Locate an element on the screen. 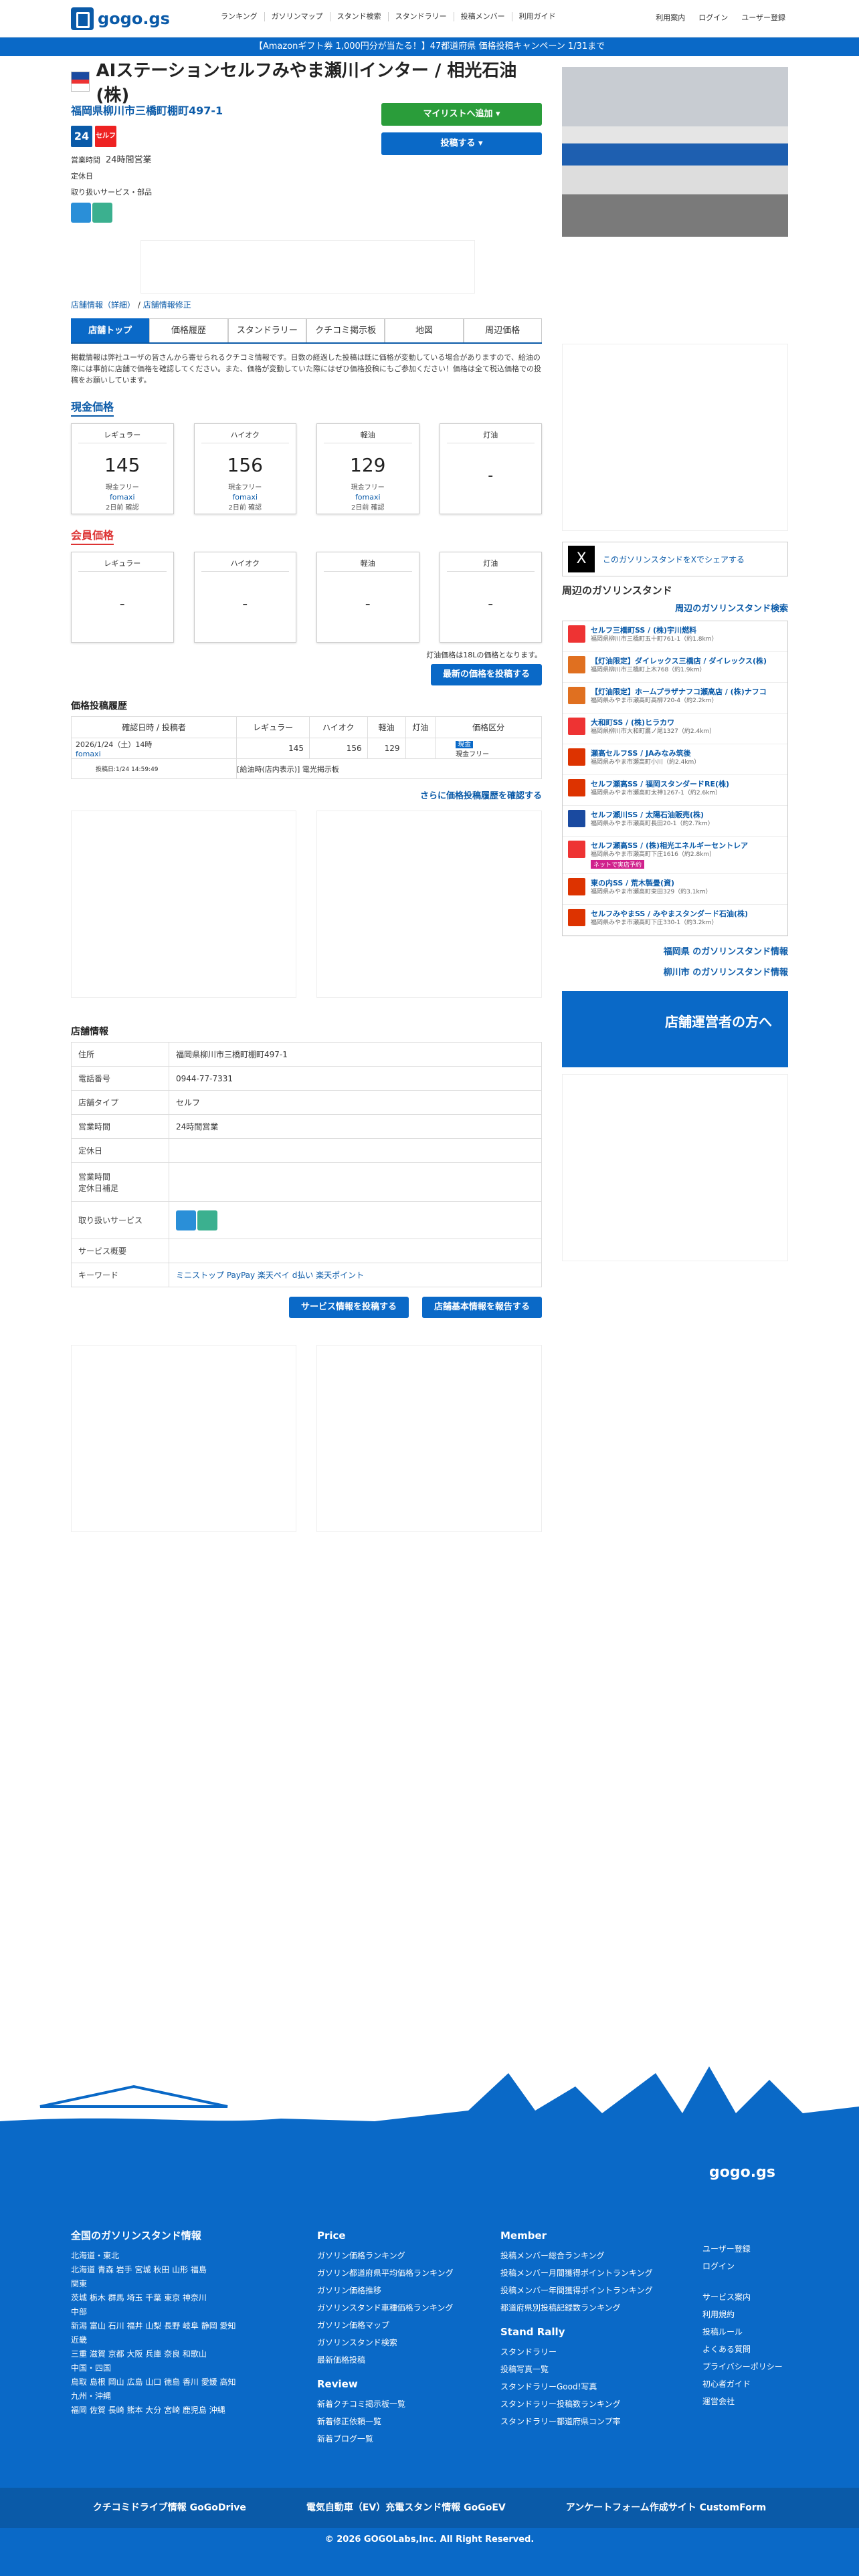  footer-link: 新着ブログ一覧 is located at coordinates (385, 2439).